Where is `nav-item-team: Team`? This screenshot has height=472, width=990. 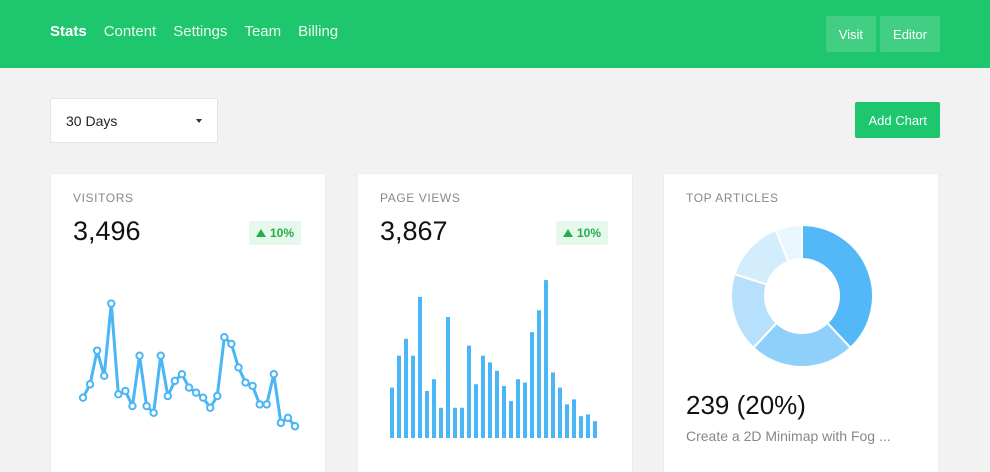 nav-item-team: Team is located at coordinates (262, 32).